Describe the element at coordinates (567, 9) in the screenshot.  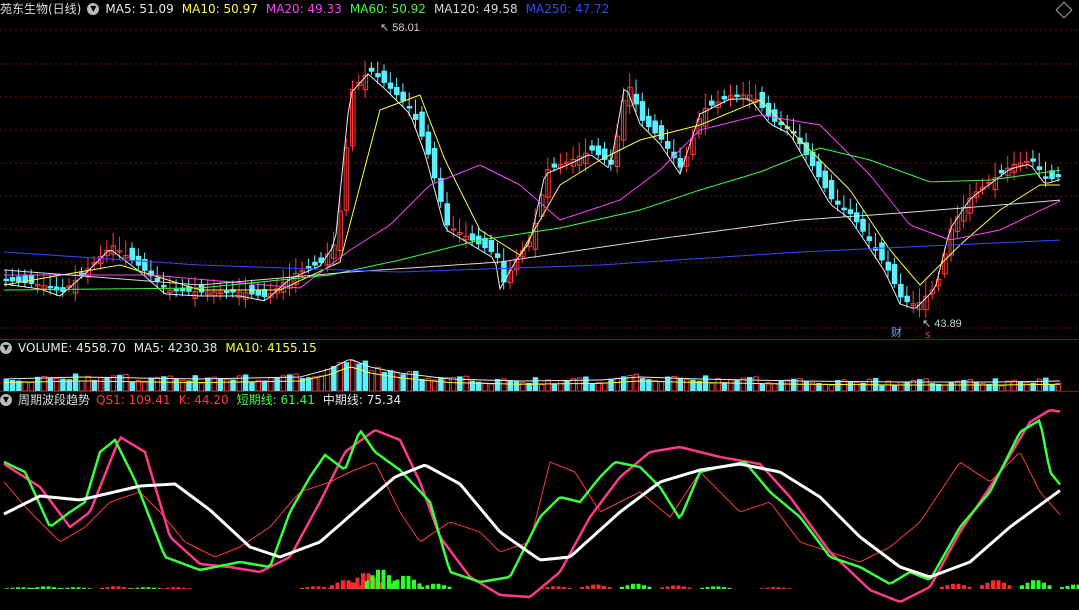
I see `indicator-label: MA250: 47.72` at that location.